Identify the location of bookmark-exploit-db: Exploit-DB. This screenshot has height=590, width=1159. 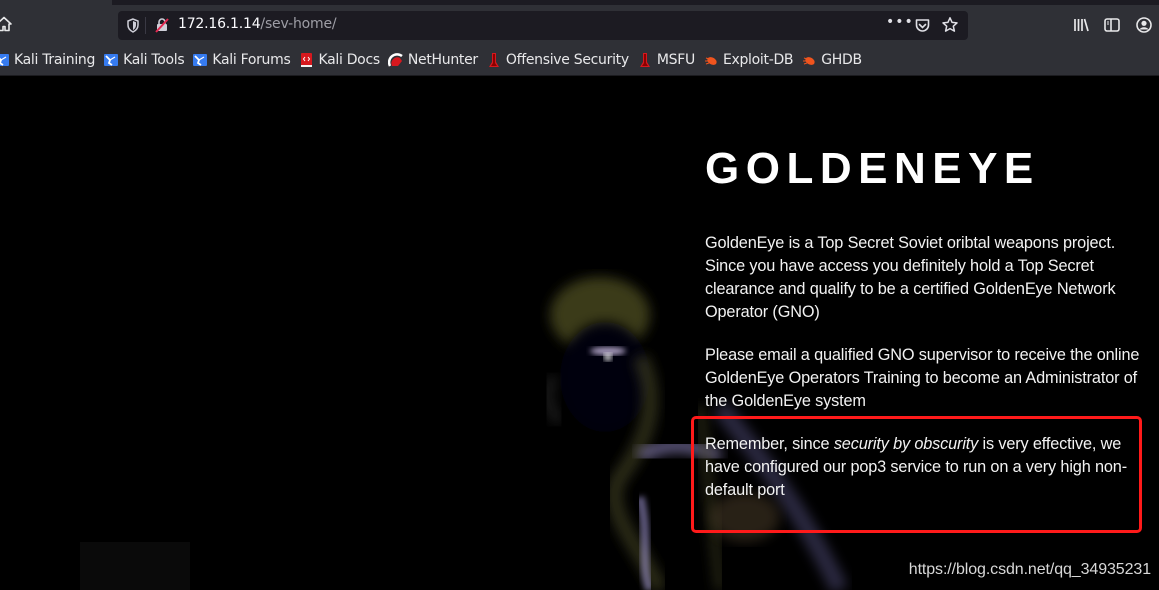
(748, 60).